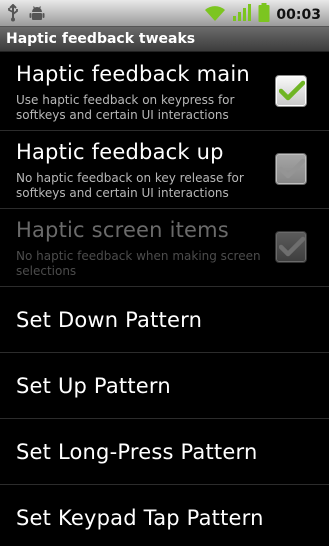 Image resolution: width=329 pixels, height=546 pixels. Describe the element at coordinates (37, 15) in the screenshot. I see `android-debug-icon` at that location.